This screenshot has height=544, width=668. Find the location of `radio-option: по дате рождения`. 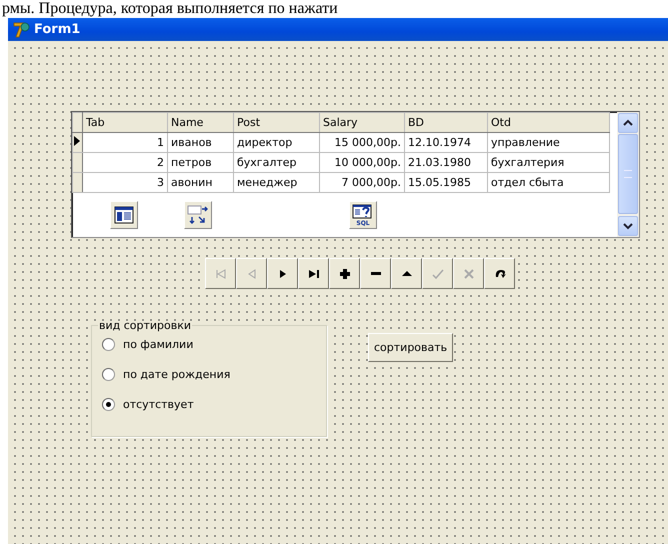

radio-option: по дате рождения is located at coordinates (166, 374).